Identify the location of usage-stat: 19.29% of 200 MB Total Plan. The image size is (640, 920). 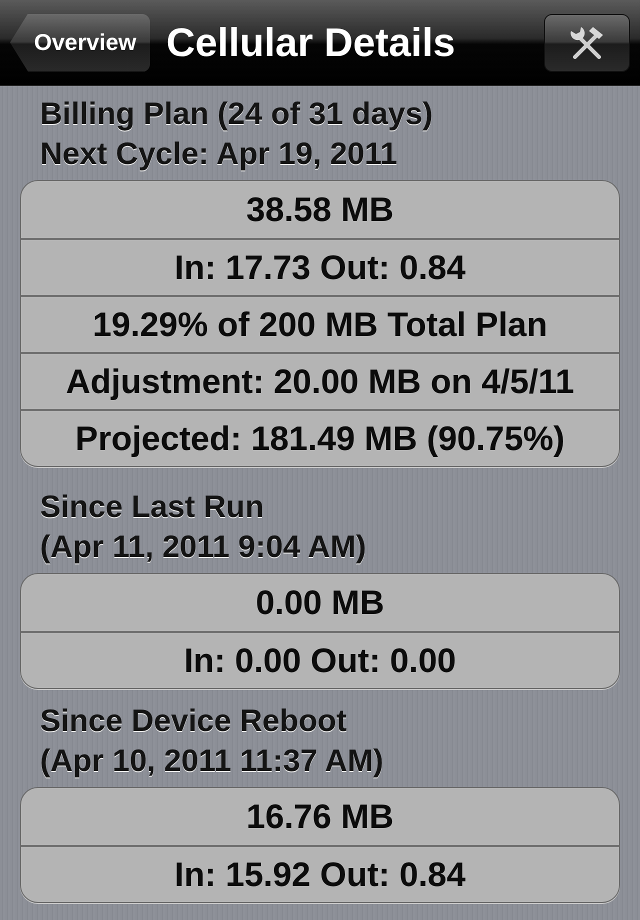
(320, 324).